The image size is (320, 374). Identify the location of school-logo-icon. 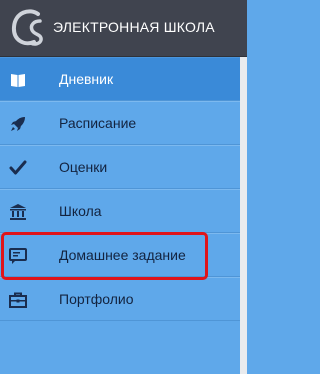
(28, 28).